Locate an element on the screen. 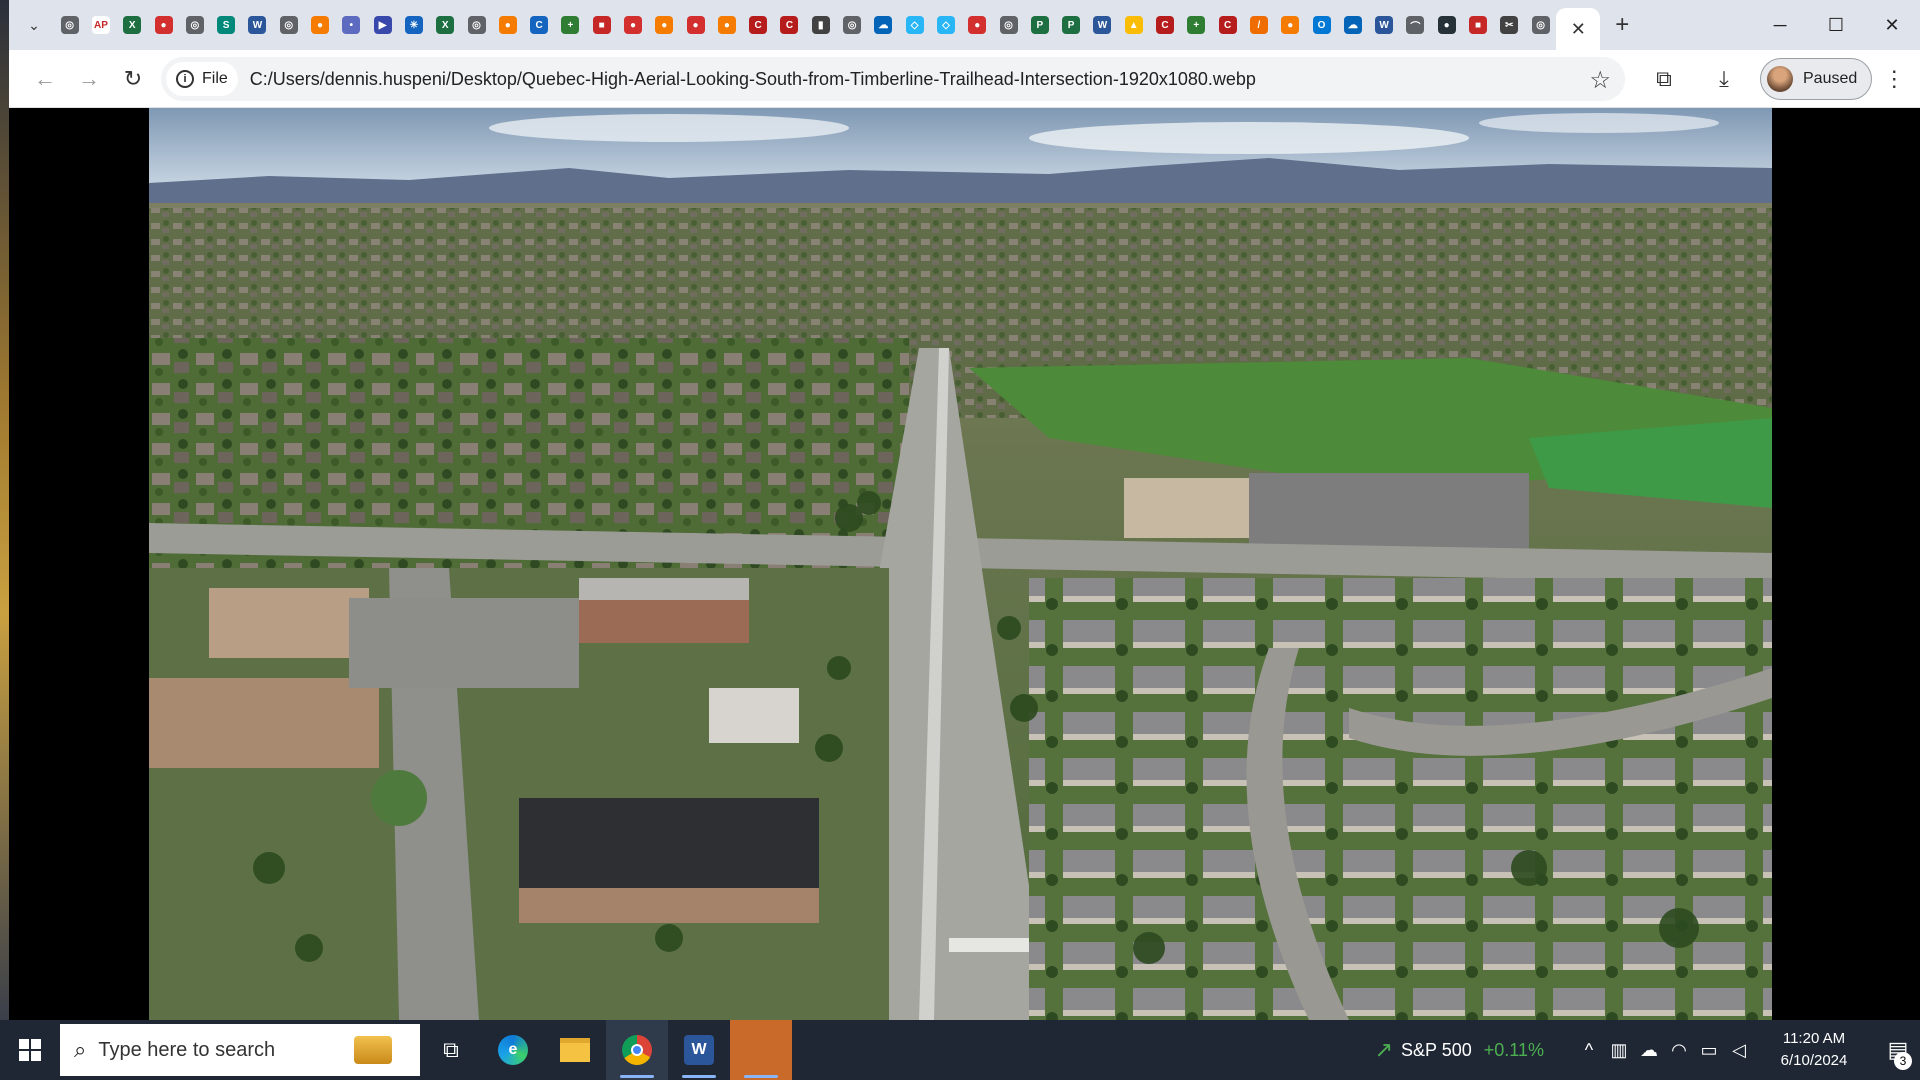 This screenshot has height=1080, width=1920. edge-taskbar-button: e is located at coordinates (513, 1050).